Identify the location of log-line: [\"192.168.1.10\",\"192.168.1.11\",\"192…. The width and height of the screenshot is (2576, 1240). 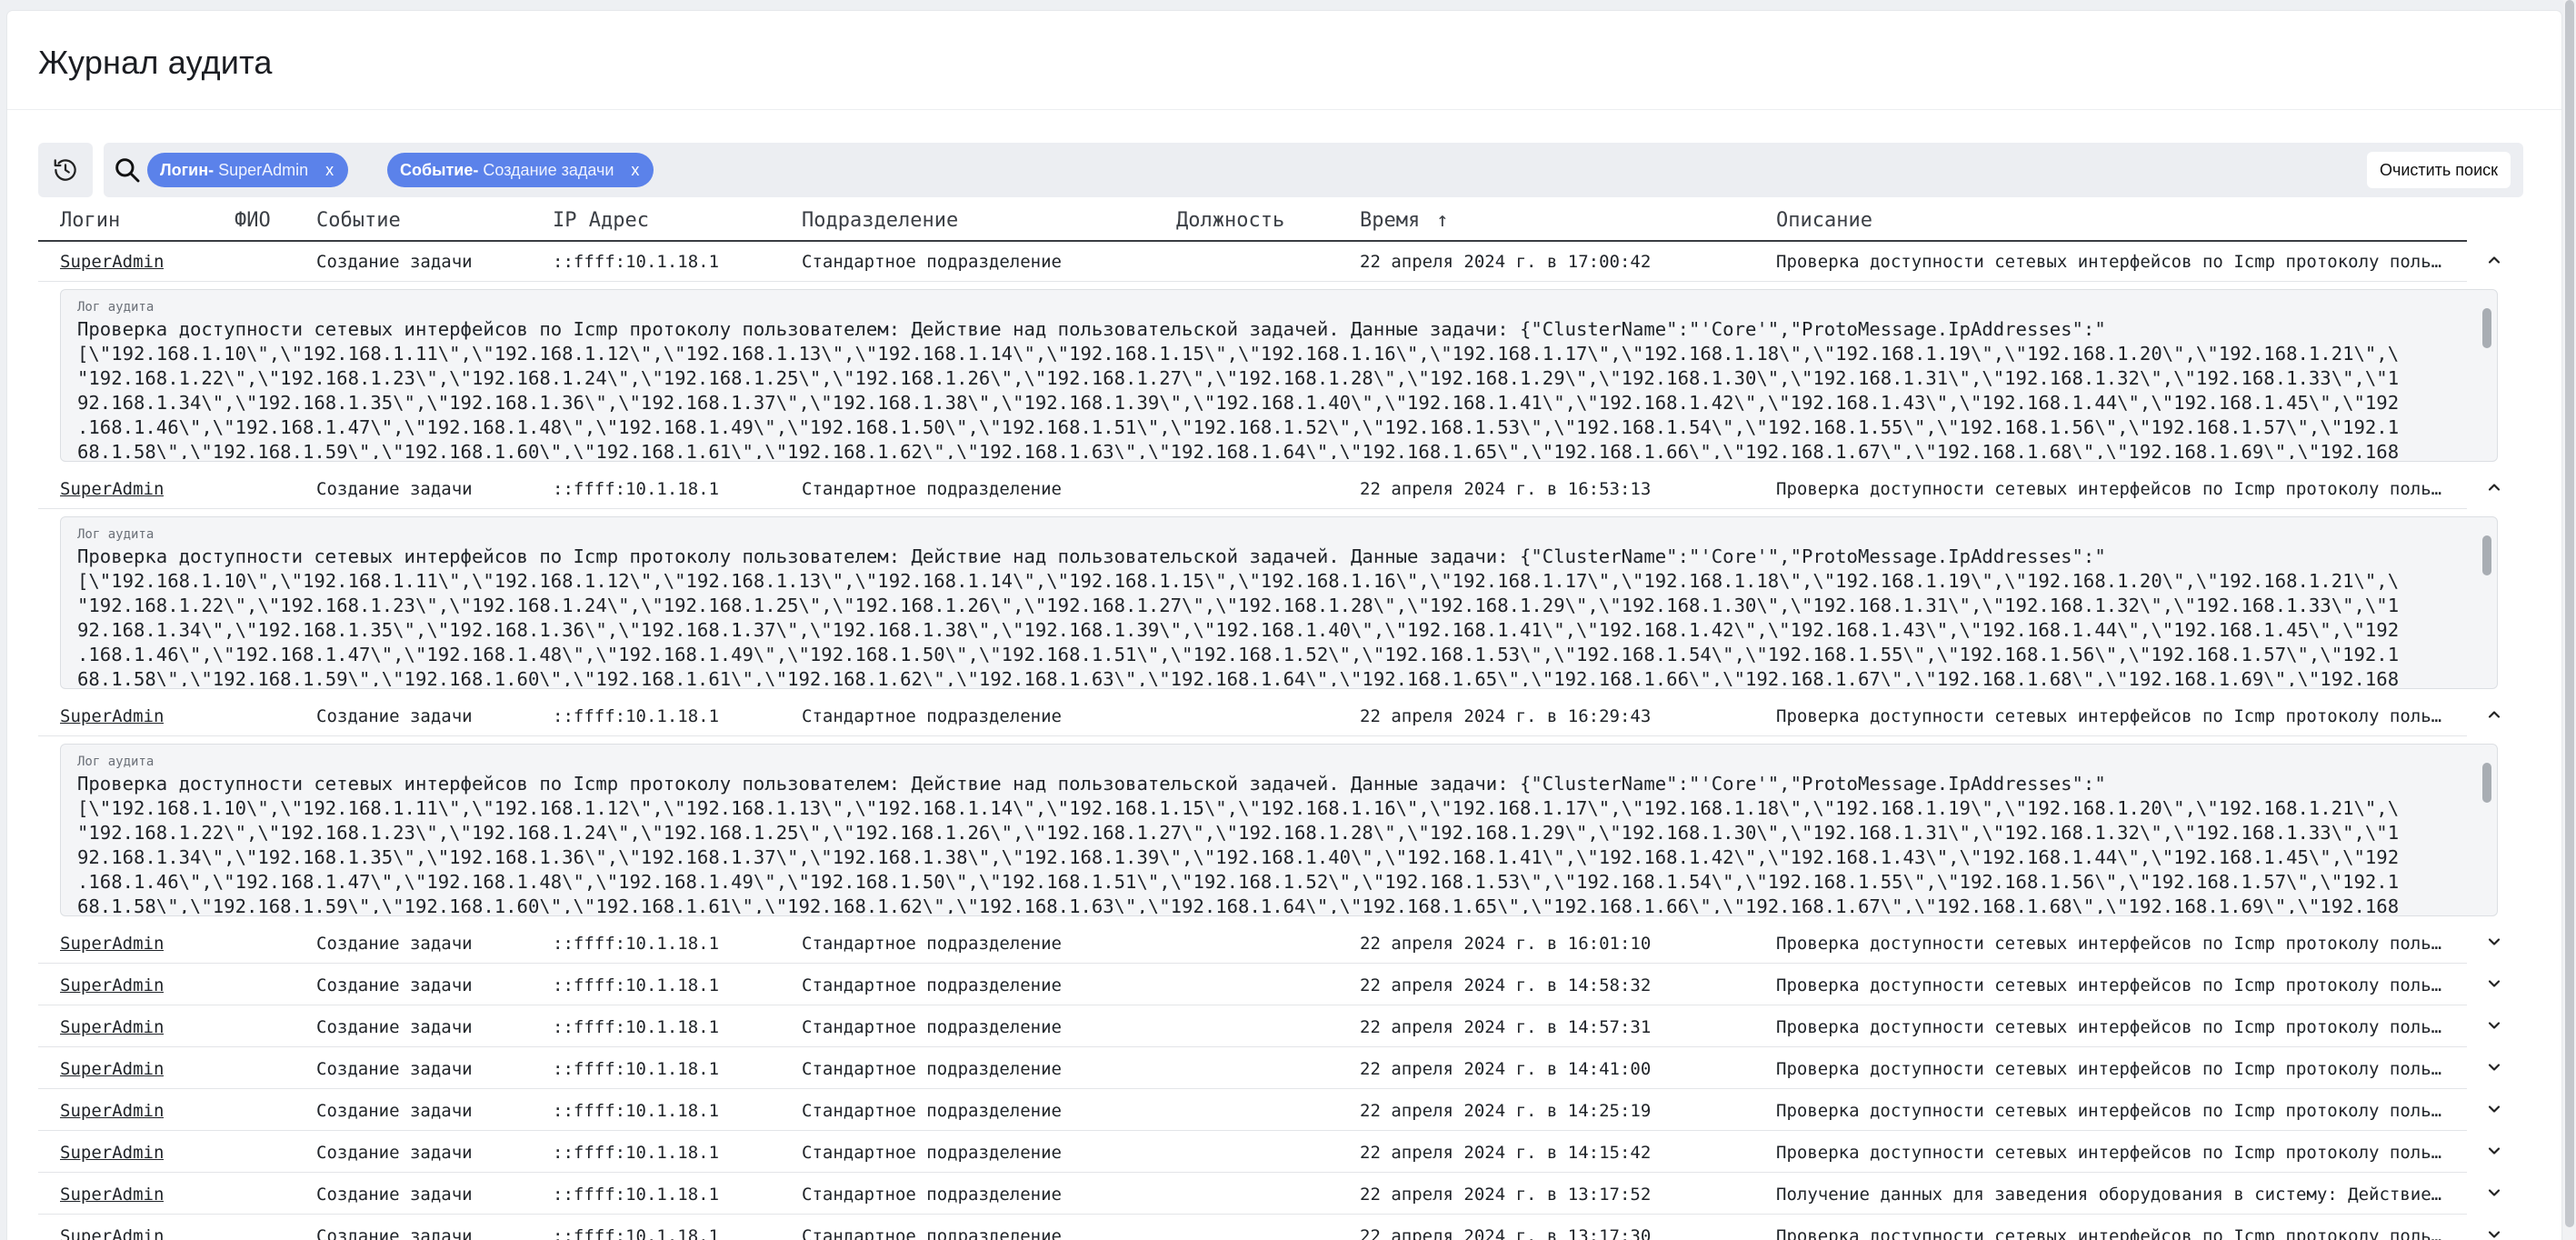
(1238, 354).